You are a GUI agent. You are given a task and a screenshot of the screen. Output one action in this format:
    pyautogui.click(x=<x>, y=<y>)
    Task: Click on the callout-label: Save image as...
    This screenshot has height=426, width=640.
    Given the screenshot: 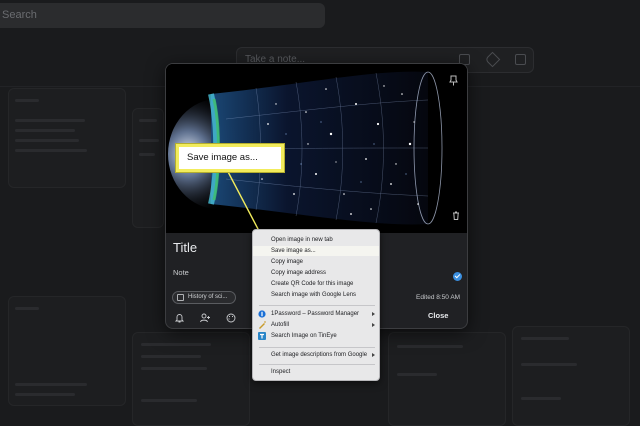 What is the action you would take?
    pyautogui.click(x=230, y=158)
    